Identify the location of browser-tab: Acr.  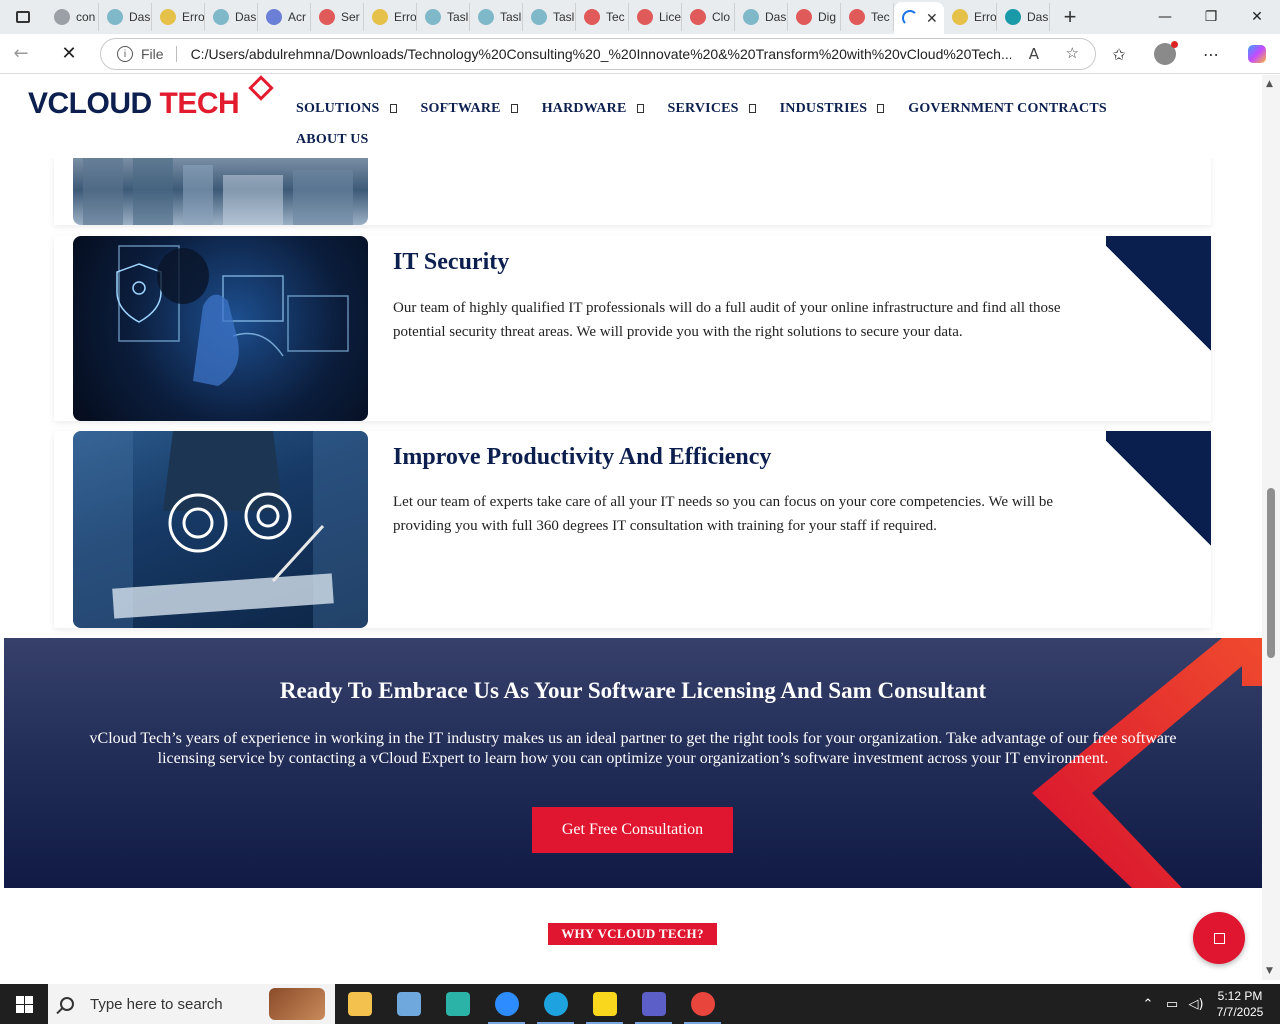
(284, 17).